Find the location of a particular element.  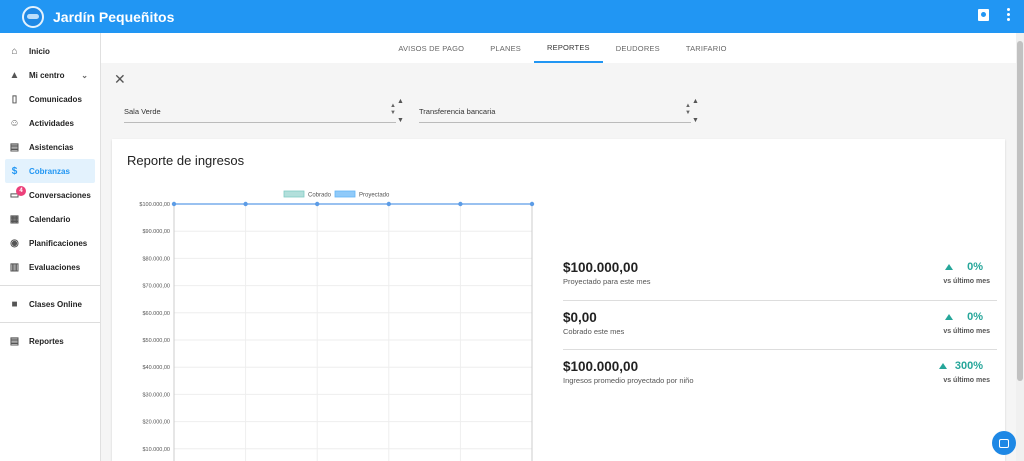

sidebar-item-asistencias: ▤ Asistencias is located at coordinates (50, 147).